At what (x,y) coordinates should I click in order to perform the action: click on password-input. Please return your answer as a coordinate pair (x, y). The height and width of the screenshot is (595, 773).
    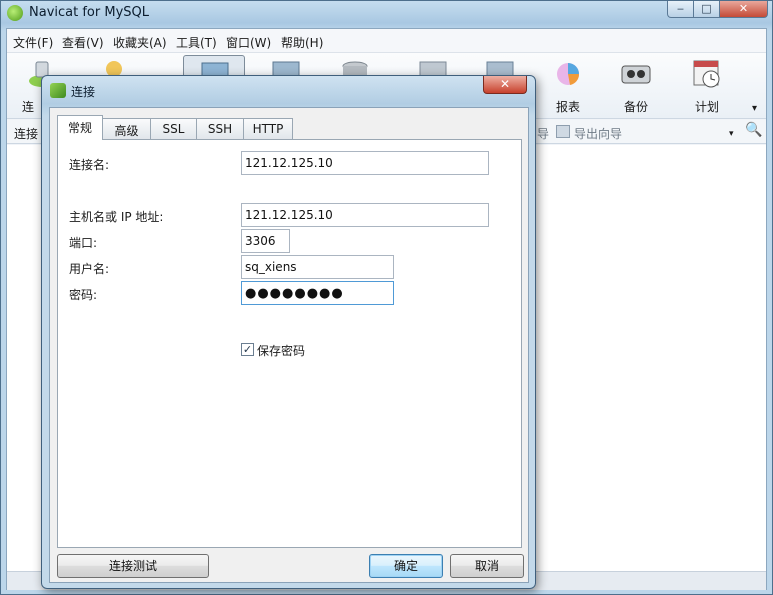
    Looking at the image, I should click on (317, 293).